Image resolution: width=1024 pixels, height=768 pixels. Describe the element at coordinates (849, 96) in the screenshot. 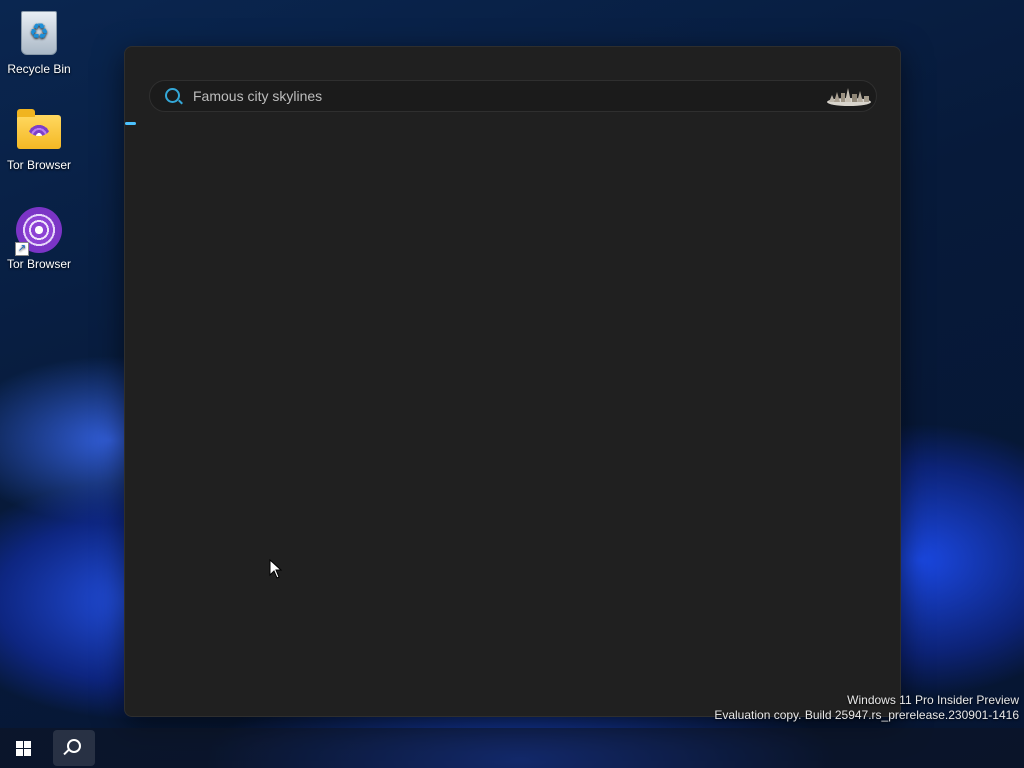

I see `city-skyline-icon` at that location.